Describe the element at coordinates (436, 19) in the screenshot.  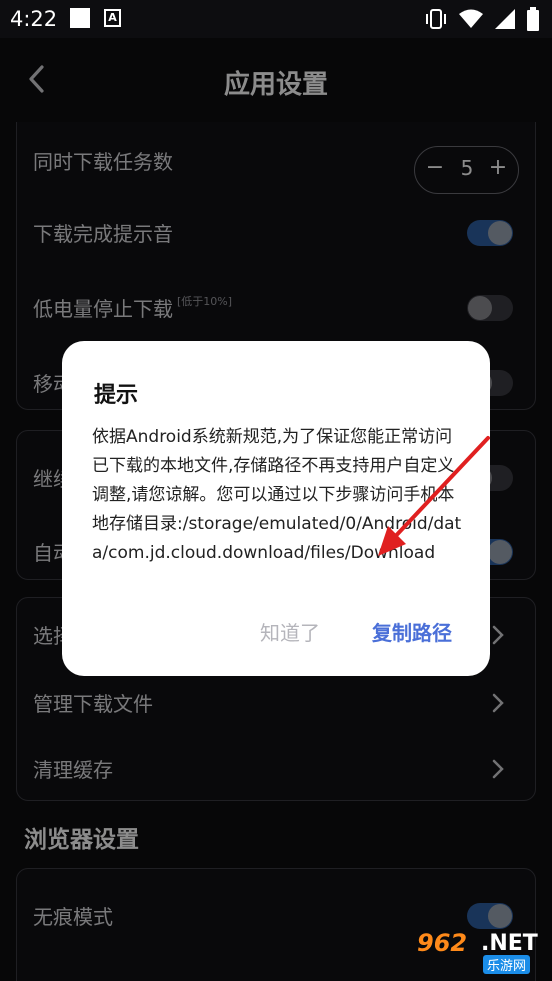
I see `vibrate-icon` at that location.